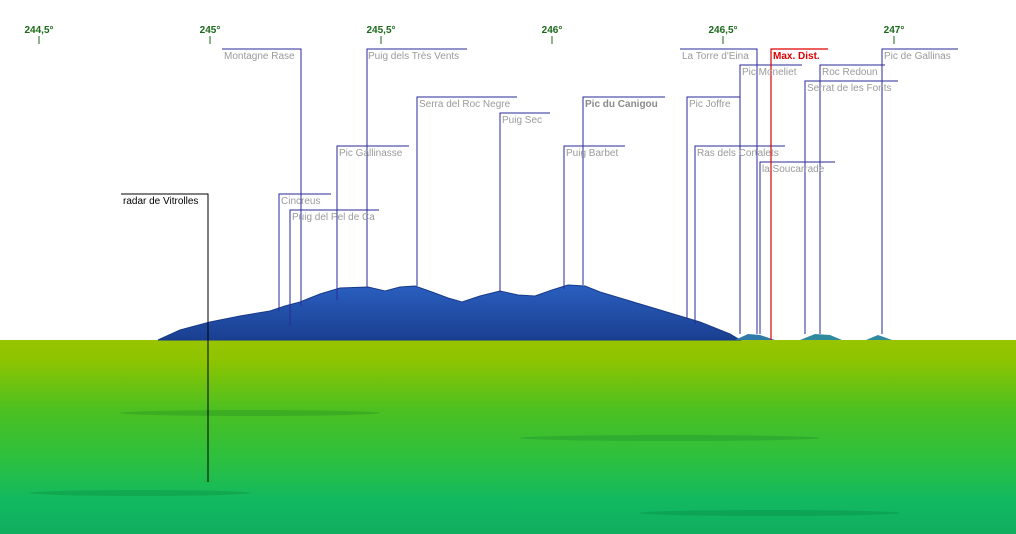  I want to click on tick-label: 247°, so click(894, 30).